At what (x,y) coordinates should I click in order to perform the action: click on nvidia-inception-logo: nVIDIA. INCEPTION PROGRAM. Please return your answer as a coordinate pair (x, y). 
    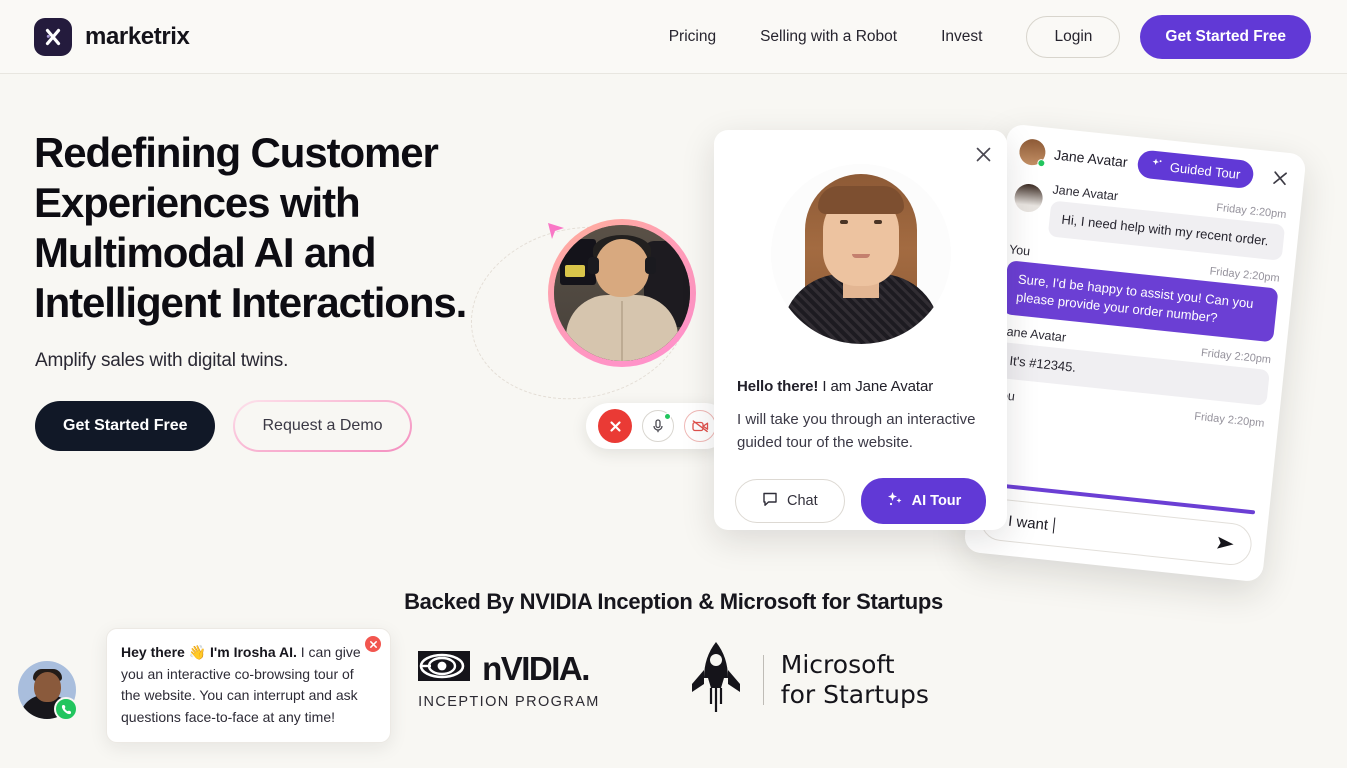
    Looking at the image, I should click on (509, 679).